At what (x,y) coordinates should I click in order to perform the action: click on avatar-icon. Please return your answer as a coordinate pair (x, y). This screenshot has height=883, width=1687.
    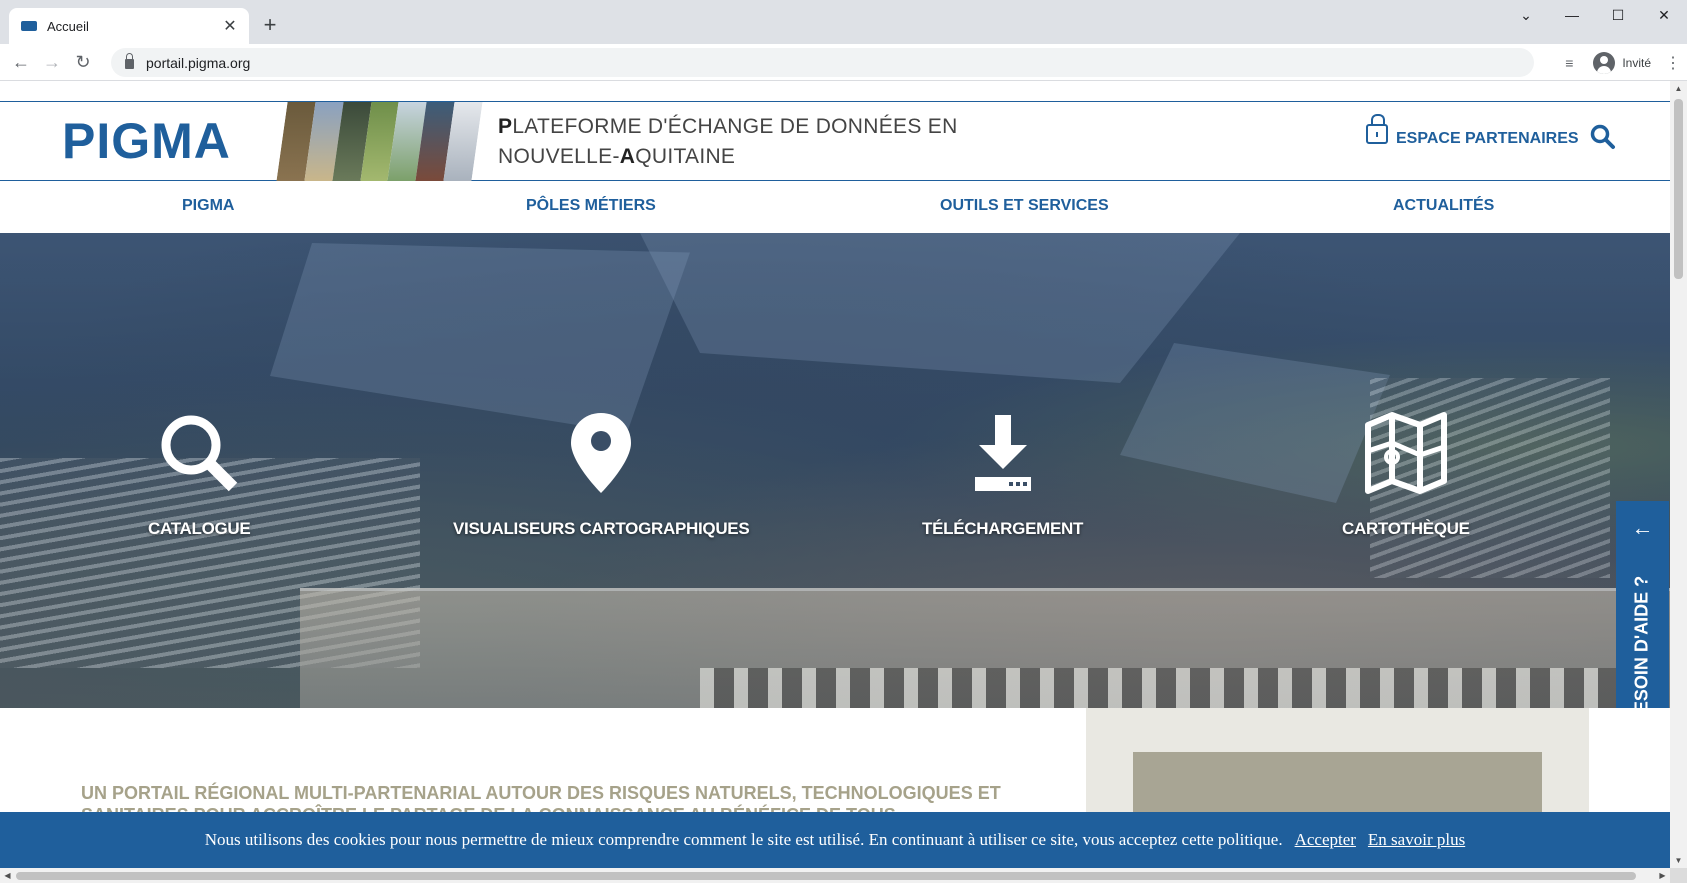
    Looking at the image, I should click on (1604, 62).